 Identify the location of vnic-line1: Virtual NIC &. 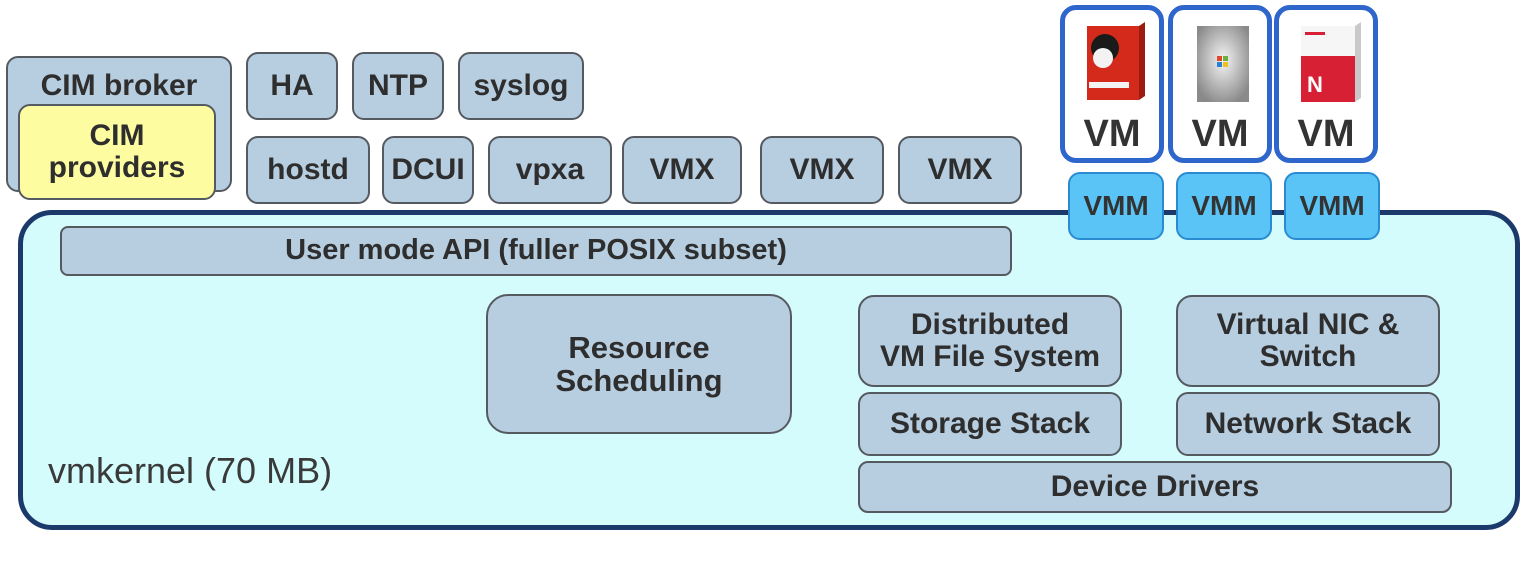
(1308, 324).